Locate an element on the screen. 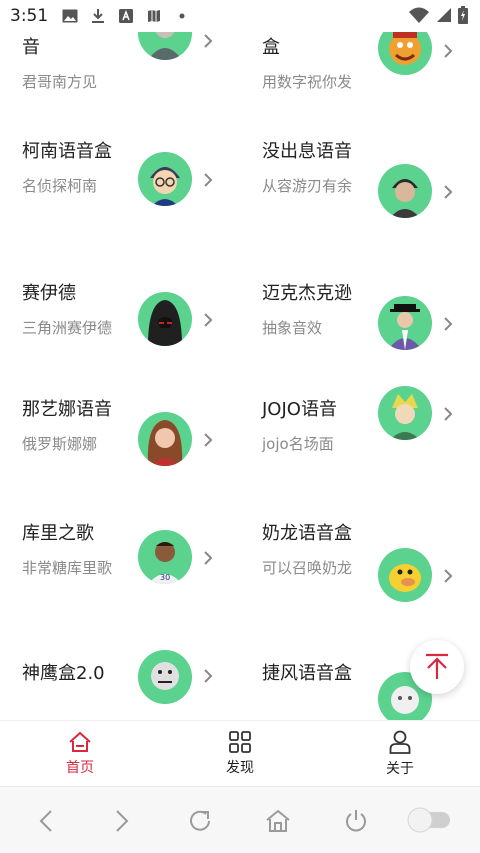 The image size is (480, 853). card-subtitle: jojo名场面 is located at coordinates (298, 444).